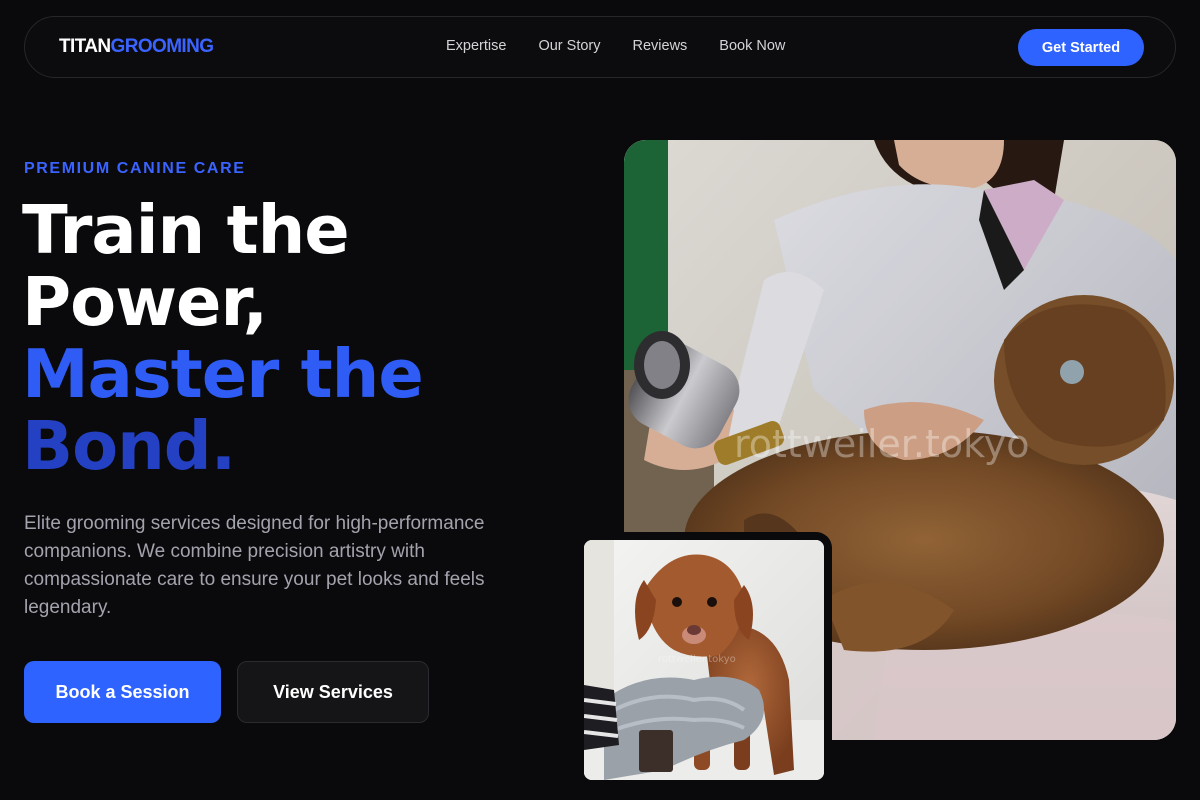  Describe the element at coordinates (333, 692) in the screenshot. I see `view-services-button: View Services` at that location.